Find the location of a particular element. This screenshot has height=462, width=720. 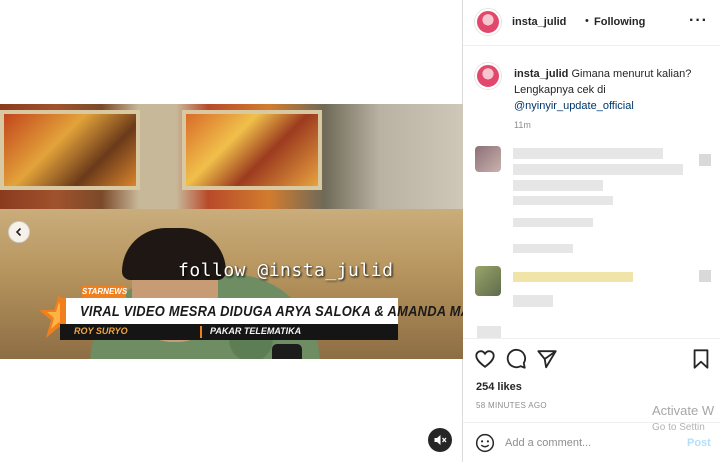

activate-windows-subtext: Go to Settin is located at coordinates (678, 427).